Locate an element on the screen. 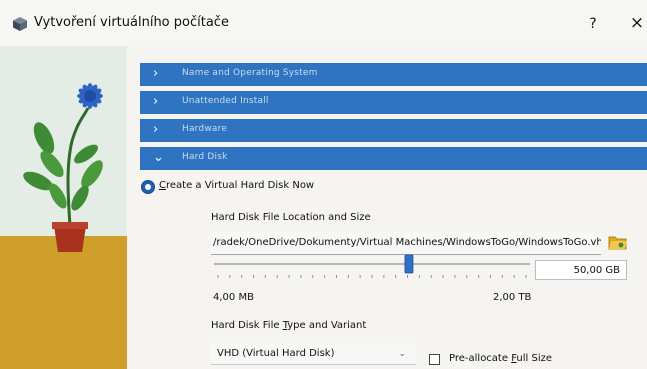 Image resolution: width=647 pixels, height=369 pixels. disk-type-value: VHD (Virtual Hard Disk) is located at coordinates (276, 353).